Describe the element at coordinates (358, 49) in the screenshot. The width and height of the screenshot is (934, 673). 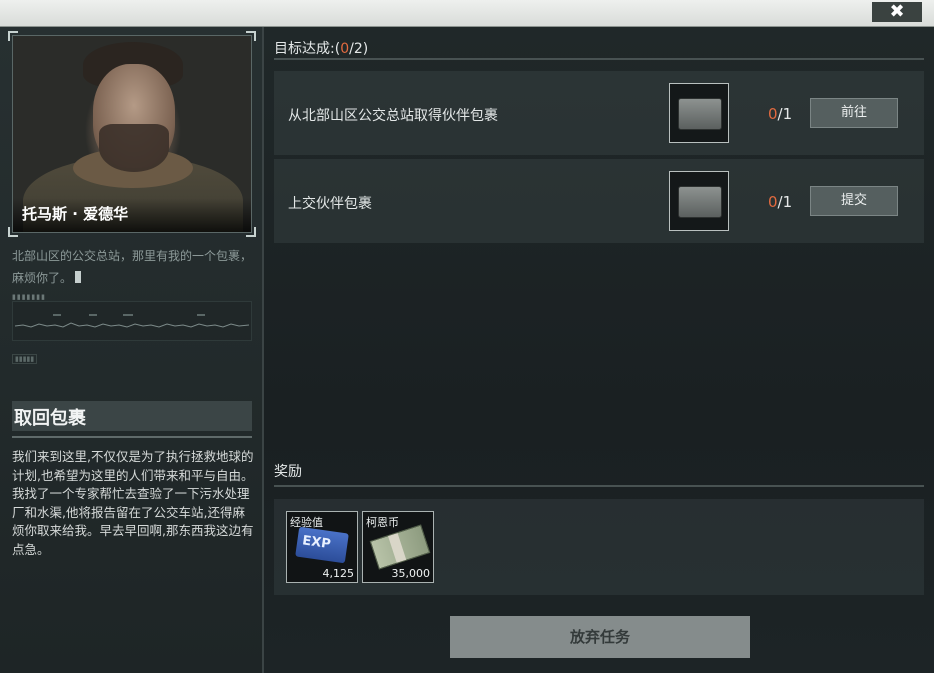
I see `objectives-total: 2` at that location.